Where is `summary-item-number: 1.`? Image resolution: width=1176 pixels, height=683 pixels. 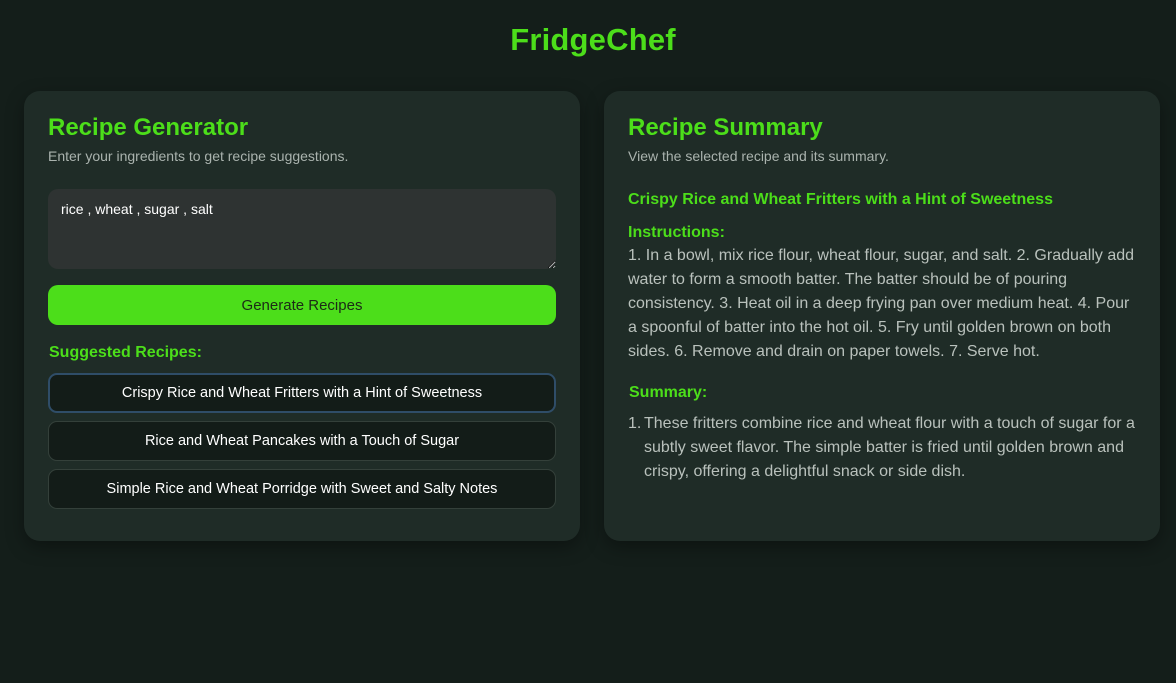
summary-item-number: 1. is located at coordinates (635, 423).